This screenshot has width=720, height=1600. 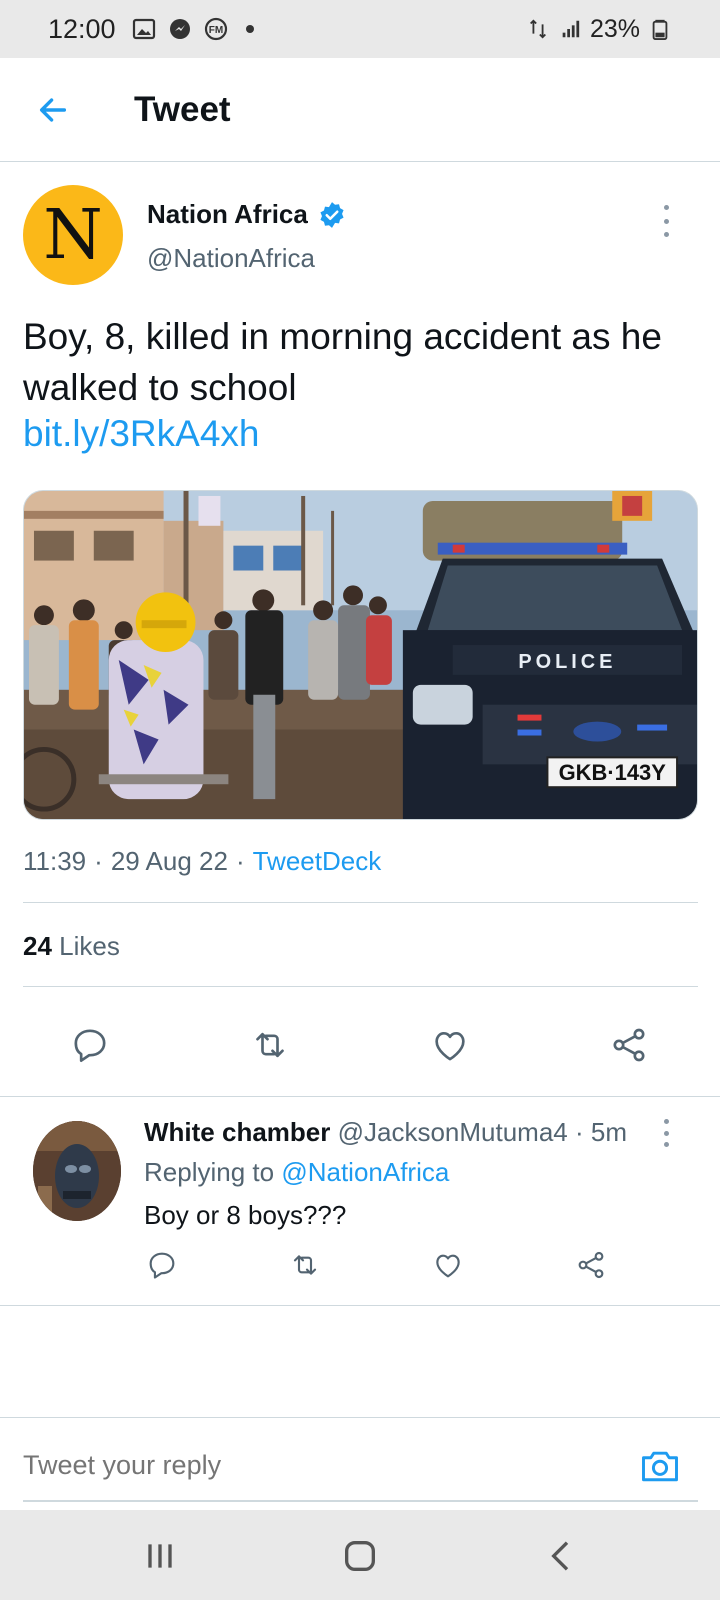 I want to click on reply-button, so click(x=90, y=1045).